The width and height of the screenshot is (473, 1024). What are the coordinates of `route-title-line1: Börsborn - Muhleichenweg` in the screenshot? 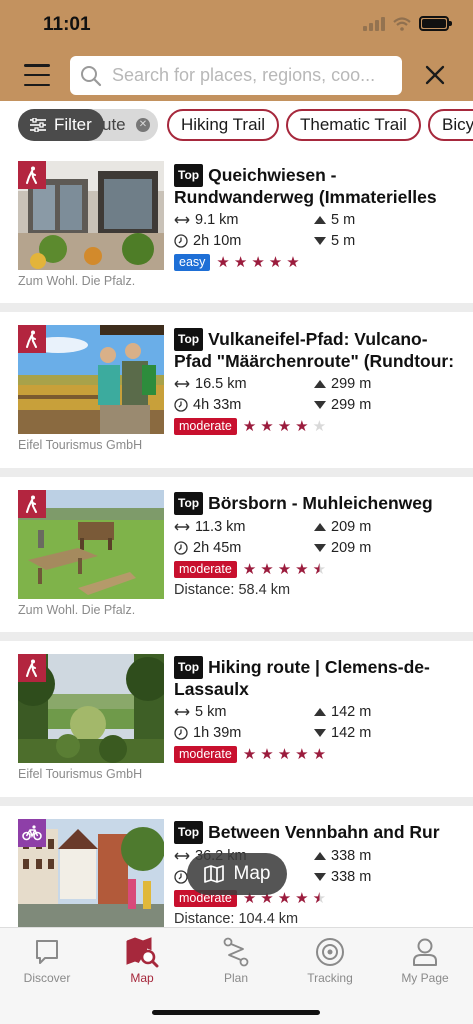 It's located at (320, 503).